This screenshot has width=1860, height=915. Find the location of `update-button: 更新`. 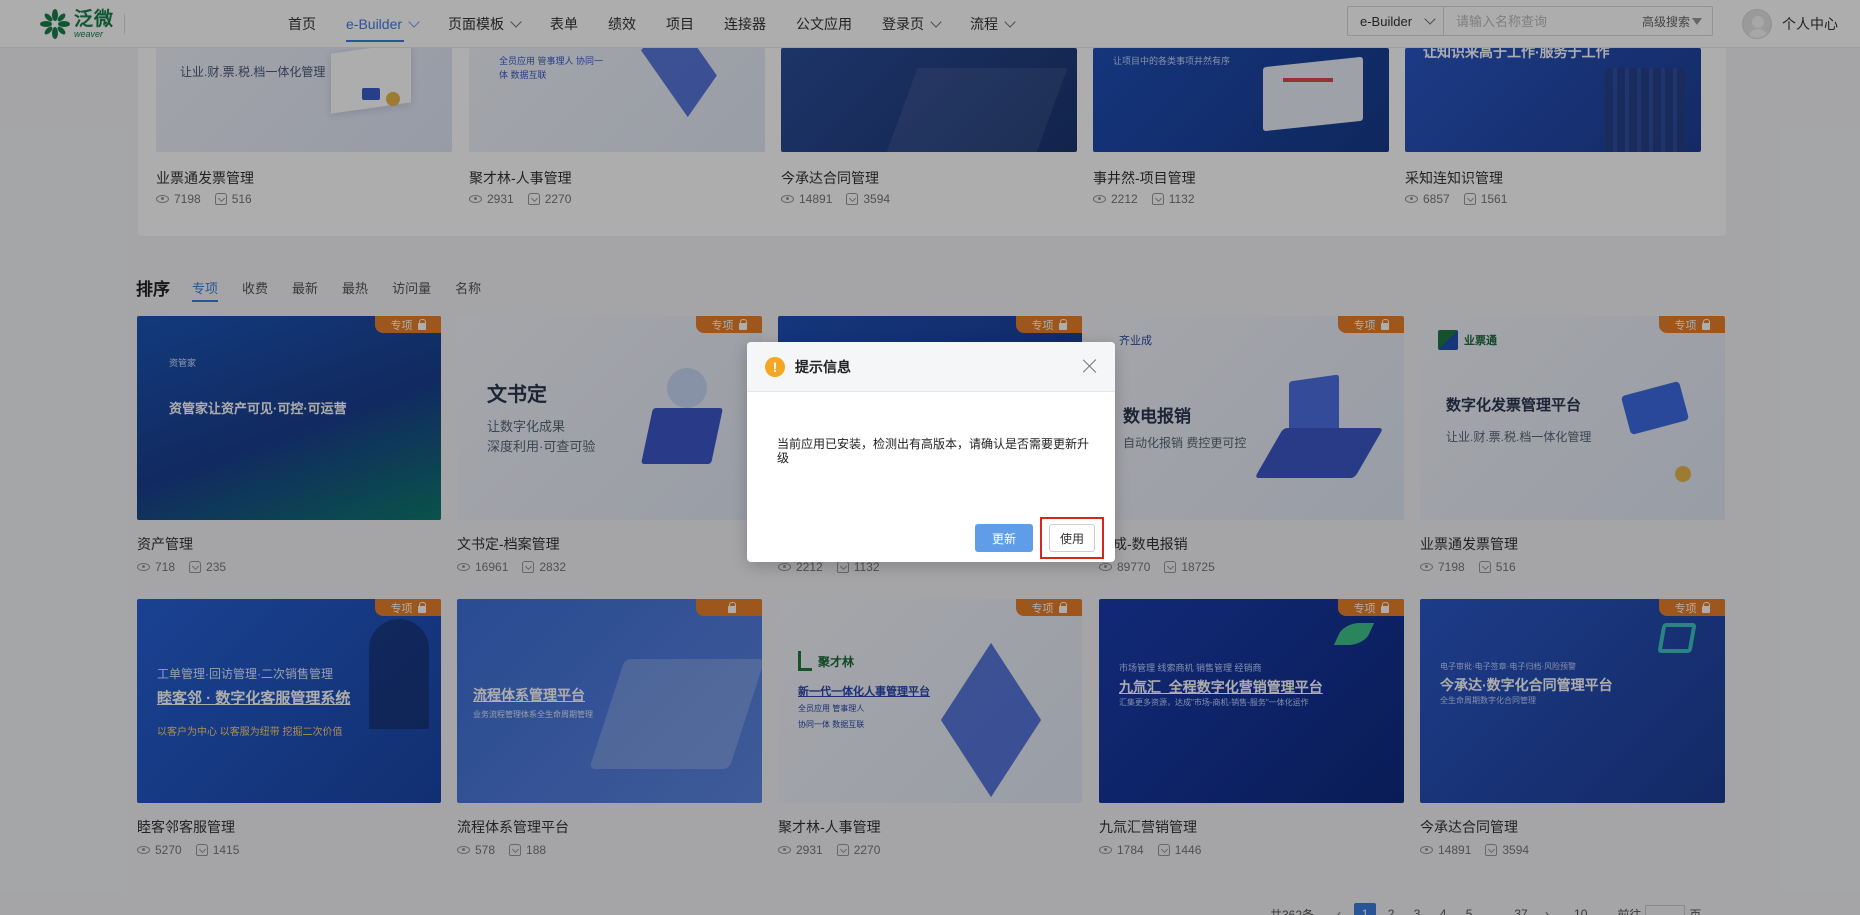

update-button: 更新 is located at coordinates (1004, 538).